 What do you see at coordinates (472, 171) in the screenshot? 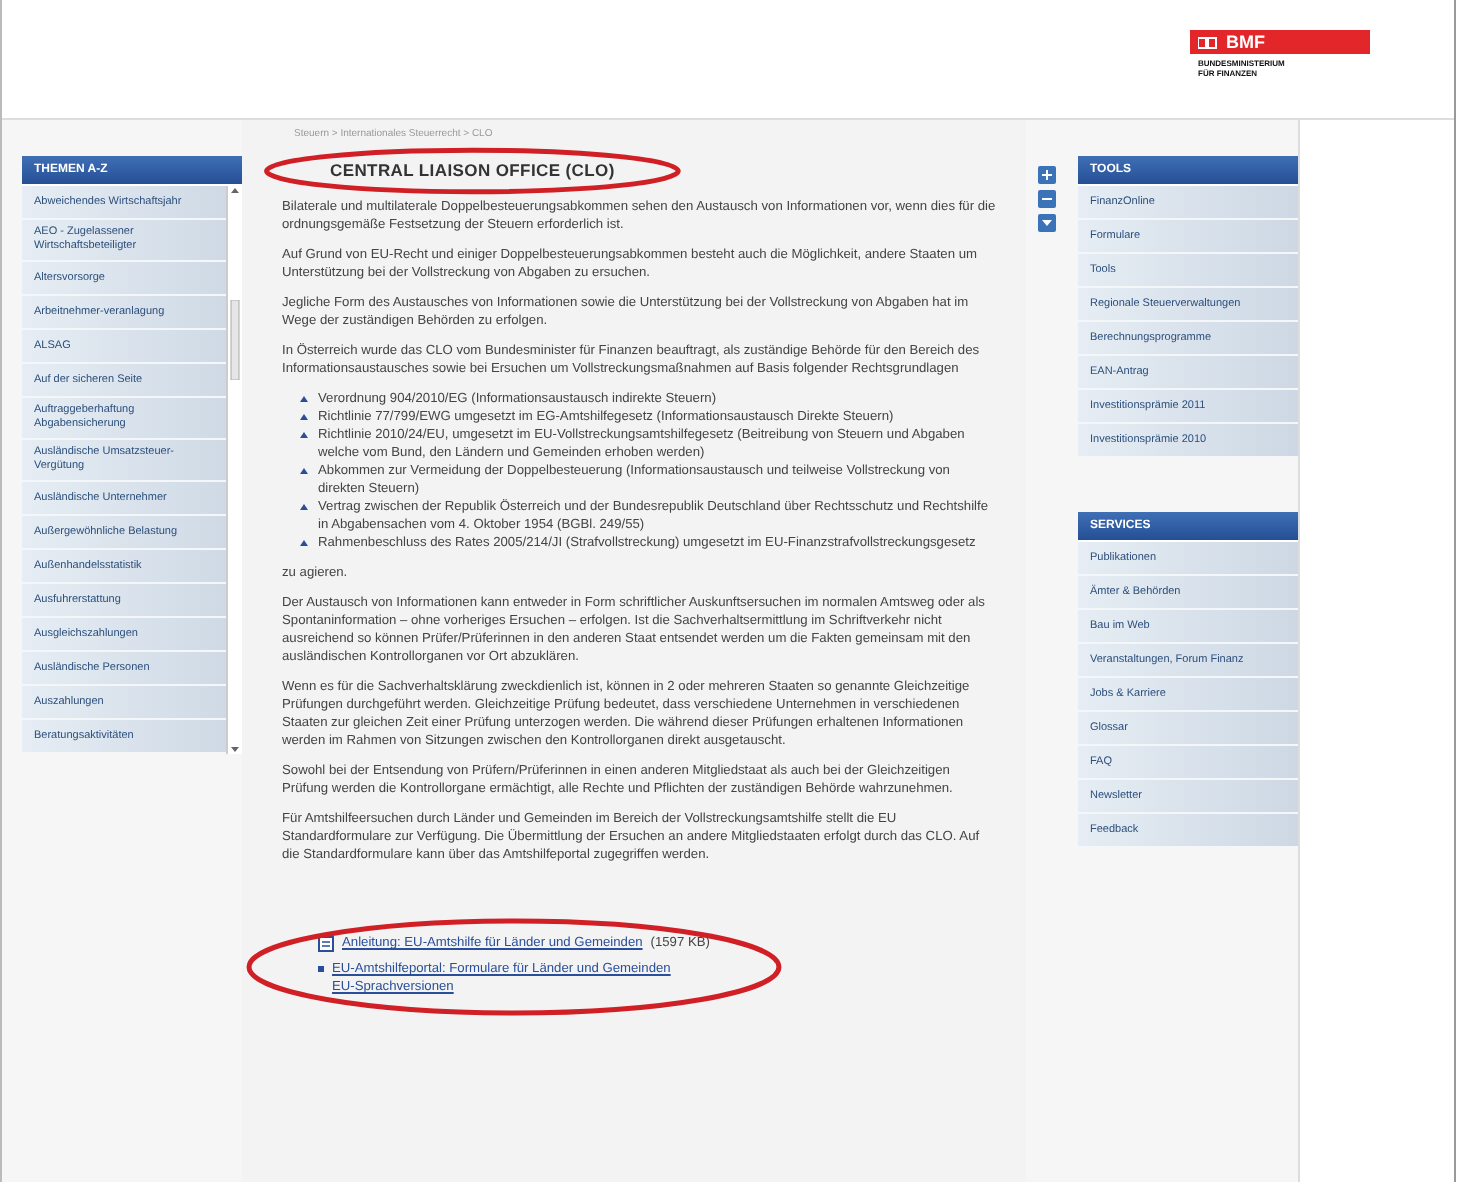
I see `page-title: CENTRAL LIAISON OFFICE (CLO)` at bounding box center [472, 171].